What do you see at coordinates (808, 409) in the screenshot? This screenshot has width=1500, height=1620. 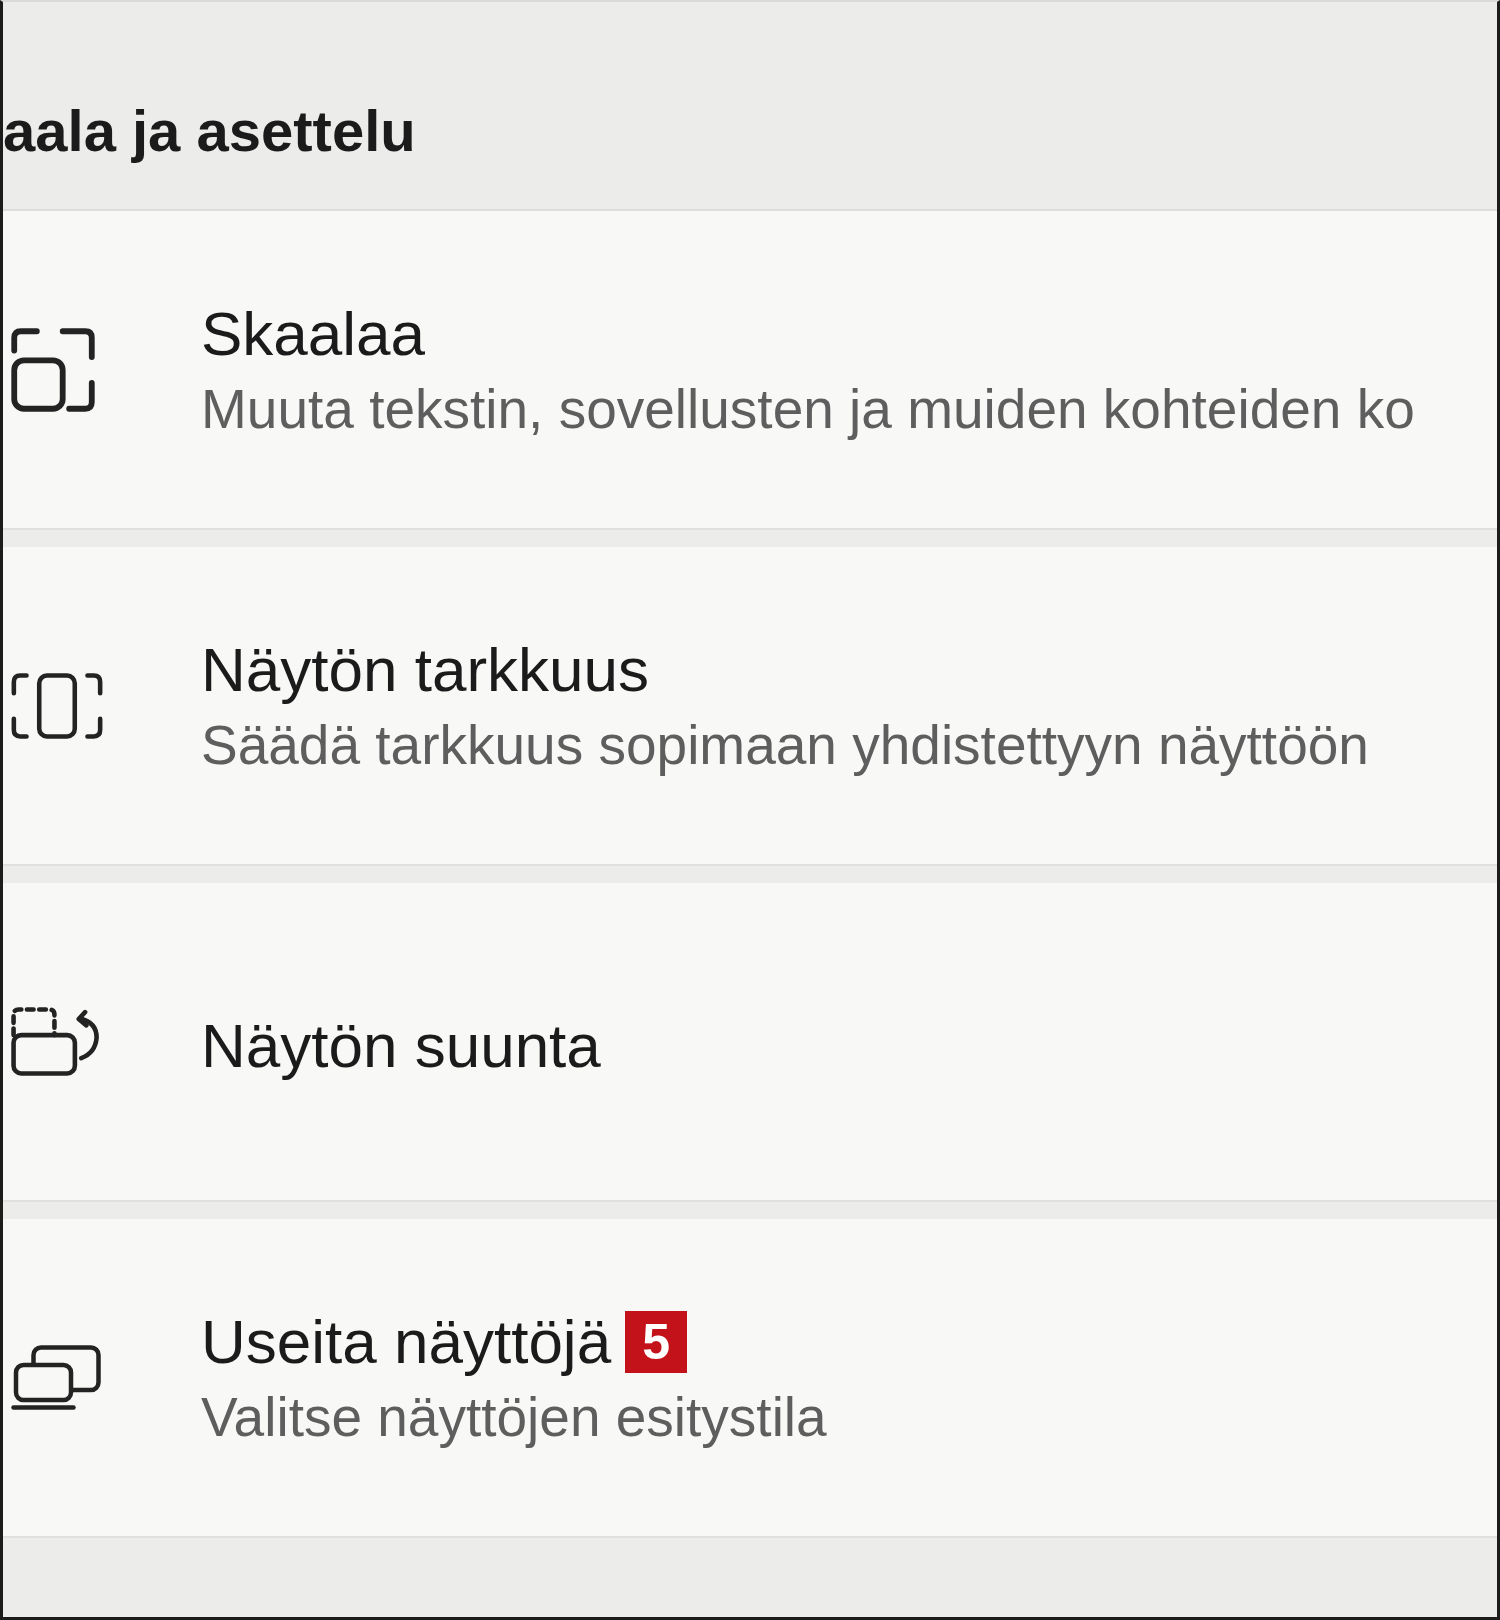 I see `setting-description: Muuta tekstin, sovellusten ja muiden kohteiden ko` at bounding box center [808, 409].